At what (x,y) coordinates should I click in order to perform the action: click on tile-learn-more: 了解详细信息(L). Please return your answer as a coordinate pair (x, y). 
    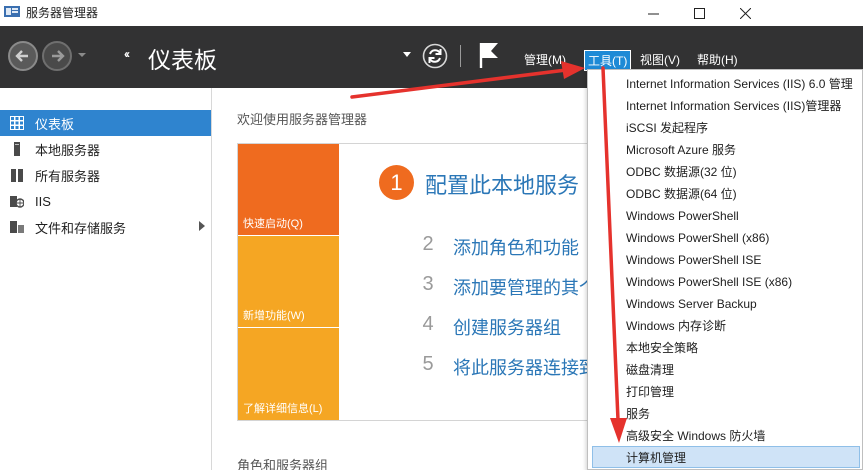
    Looking at the image, I should click on (288, 374).